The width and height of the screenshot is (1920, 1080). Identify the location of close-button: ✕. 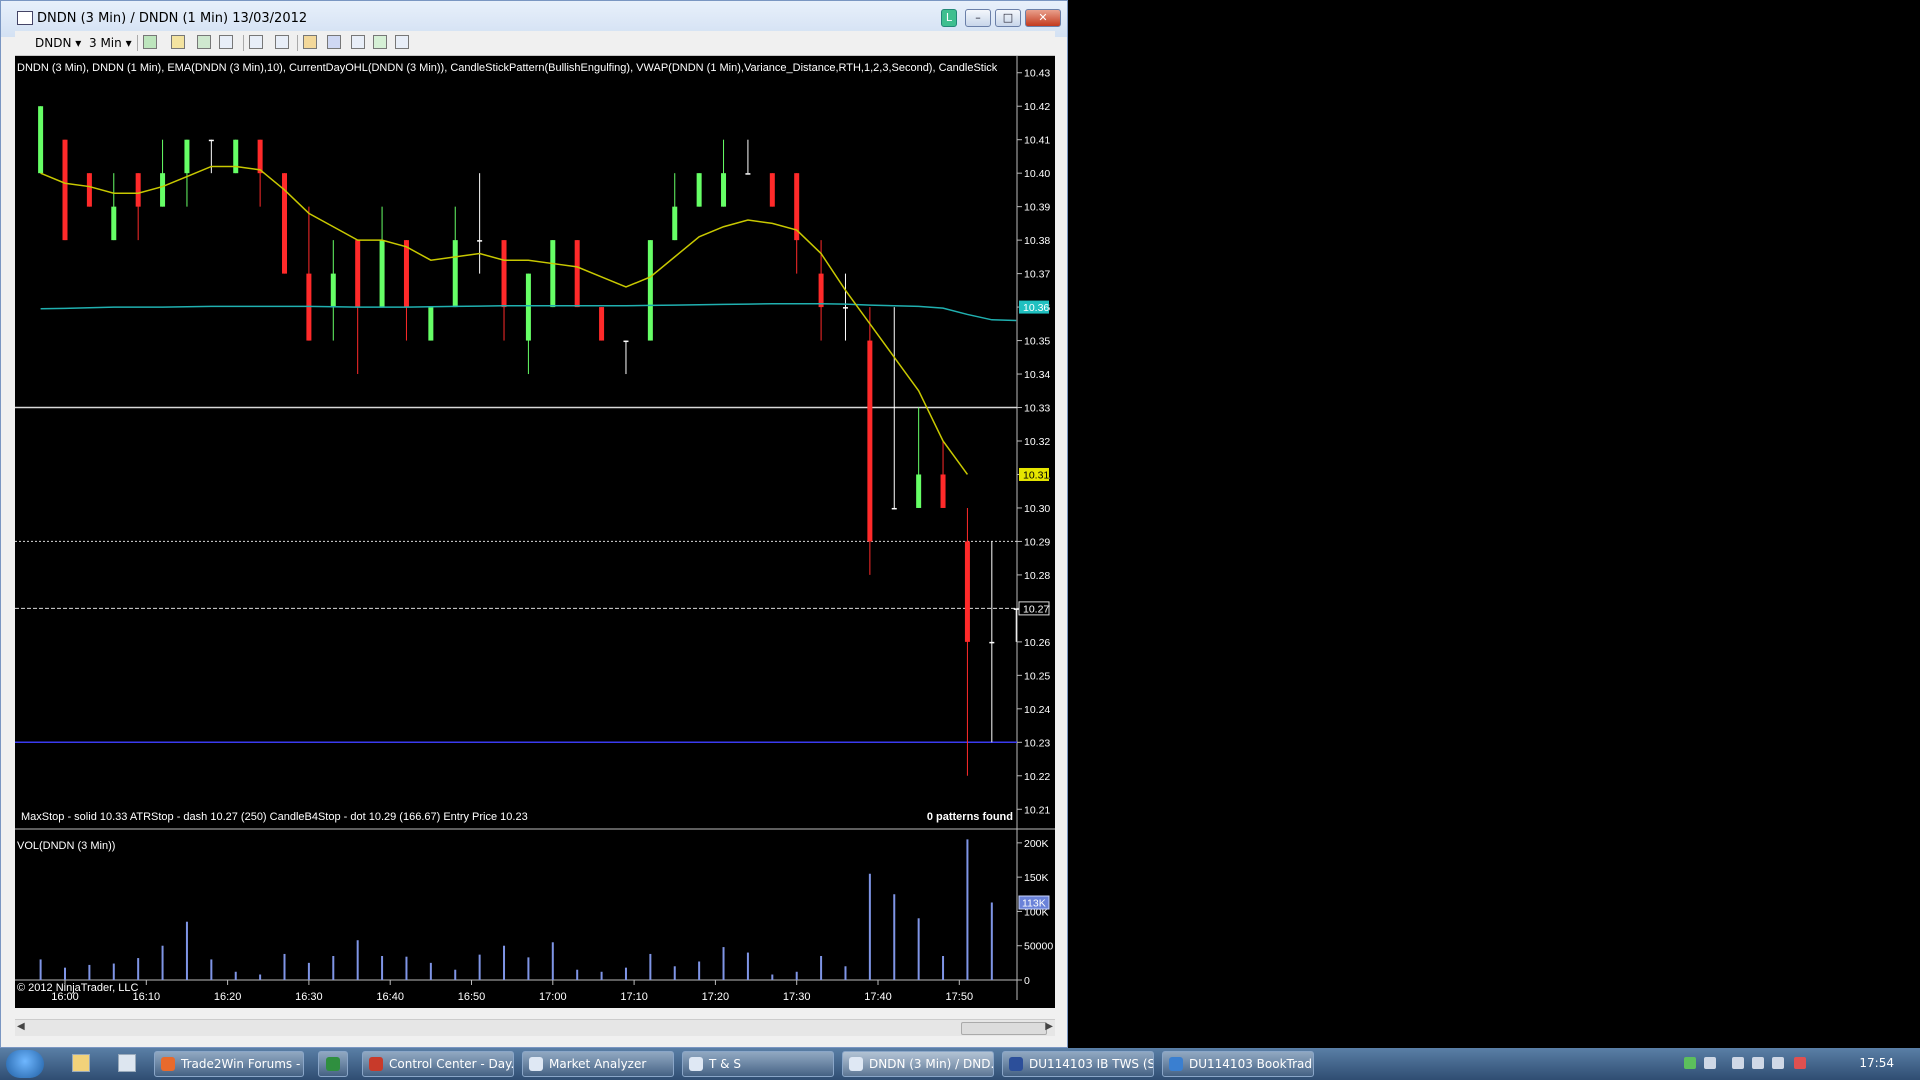
(1043, 18).